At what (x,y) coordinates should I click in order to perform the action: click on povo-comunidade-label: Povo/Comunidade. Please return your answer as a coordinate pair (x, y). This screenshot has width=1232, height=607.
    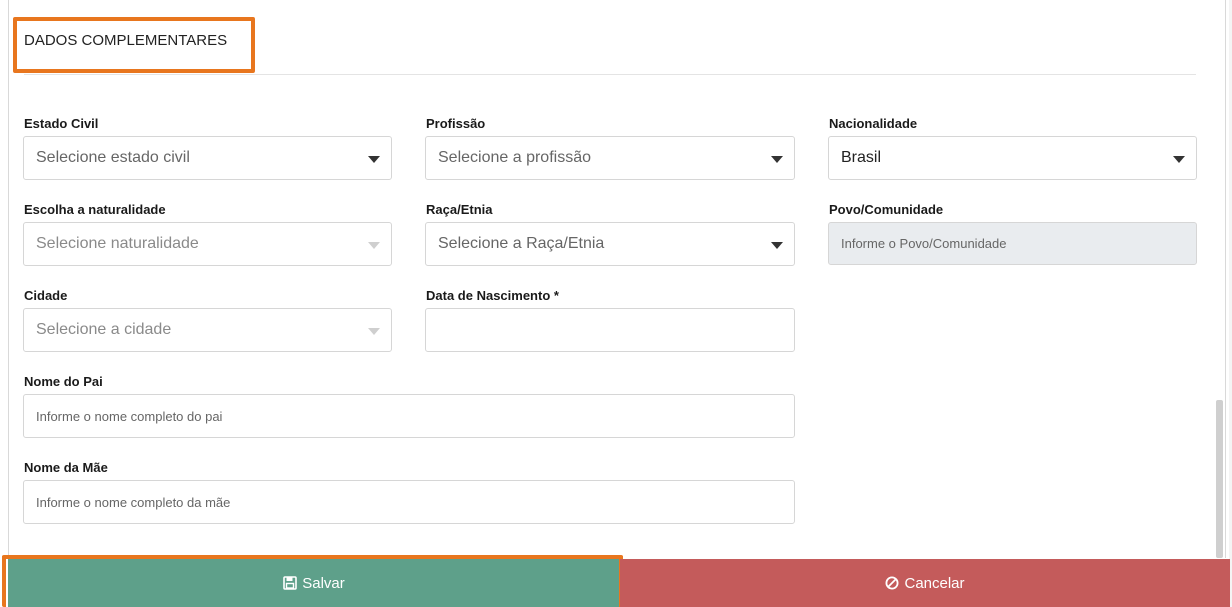
    Looking at the image, I should click on (886, 209).